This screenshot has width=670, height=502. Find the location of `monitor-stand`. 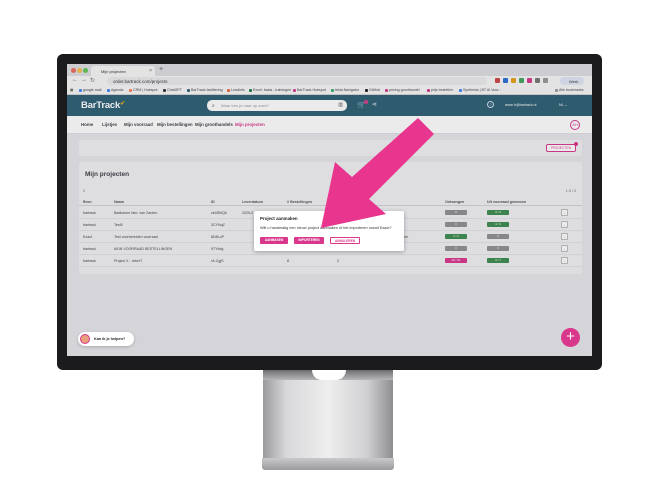

monitor-stand is located at coordinates (328, 415).